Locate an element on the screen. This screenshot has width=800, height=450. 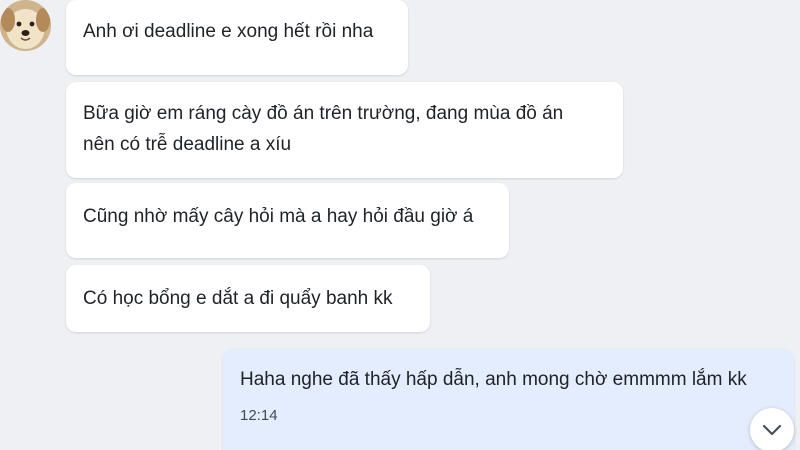
message-text-line: nên có trễ deadline a xíu is located at coordinates (187, 144).